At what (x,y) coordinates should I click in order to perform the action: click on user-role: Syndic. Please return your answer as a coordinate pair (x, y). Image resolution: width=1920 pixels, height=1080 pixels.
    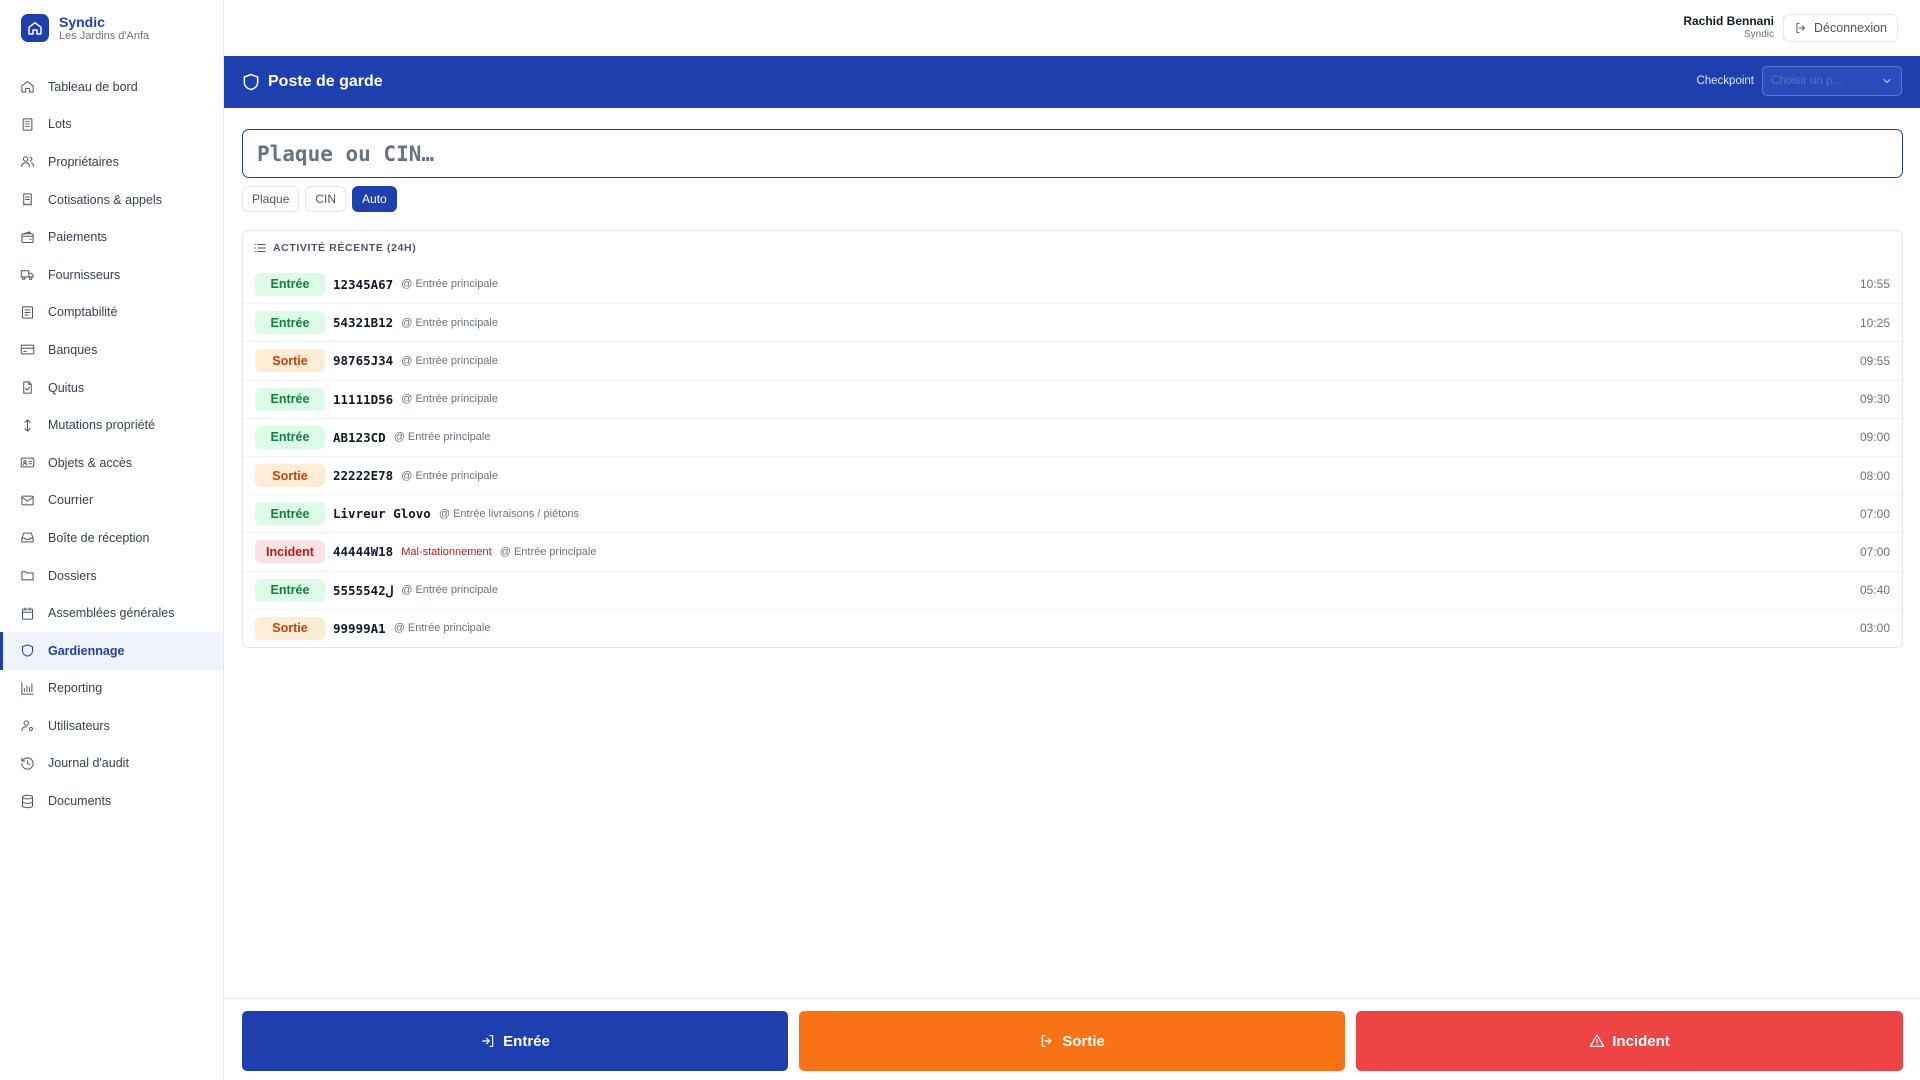
    Looking at the image, I should click on (1758, 34).